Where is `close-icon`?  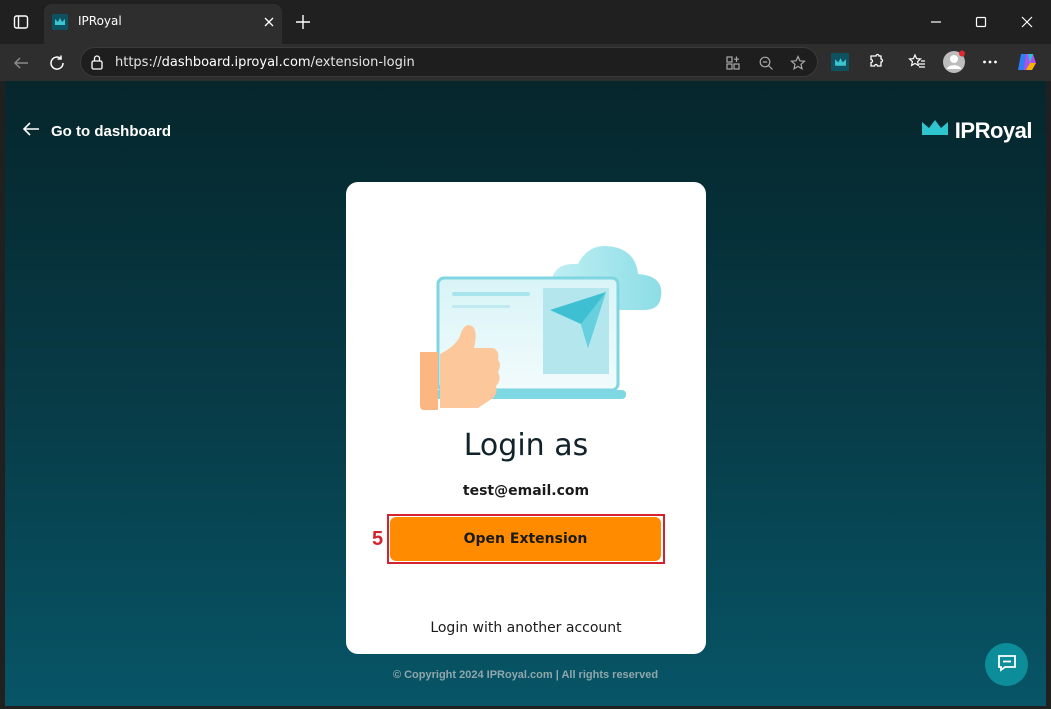 close-icon is located at coordinates (269, 22).